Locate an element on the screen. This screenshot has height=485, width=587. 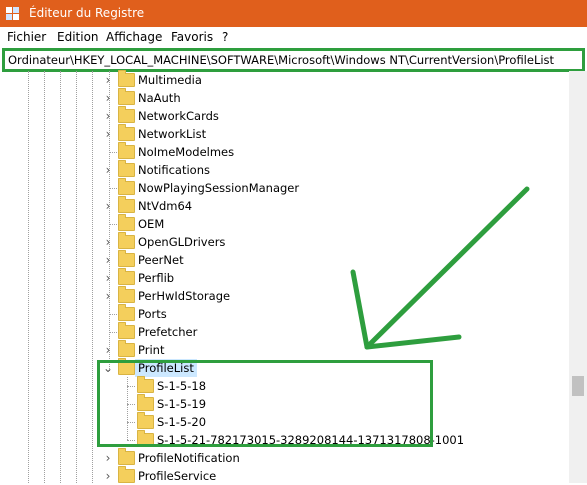
tree-item-label: Multimedia is located at coordinates (170, 80).